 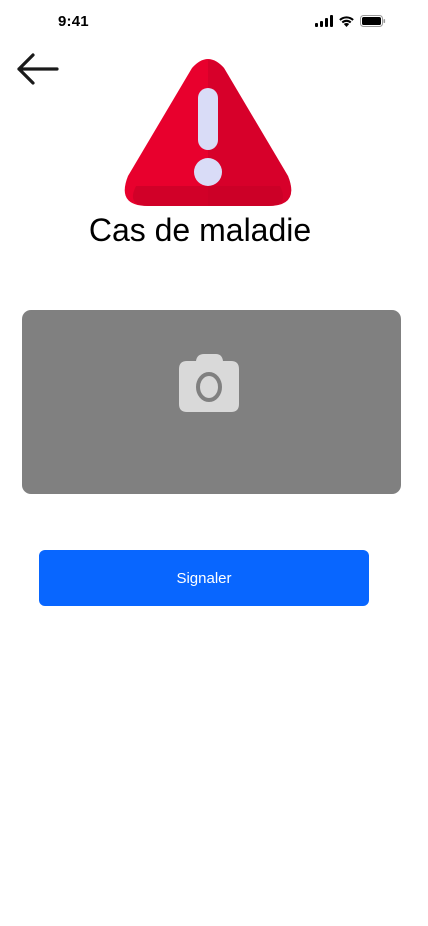 What do you see at coordinates (209, 383) in the screenshot?
I see `camera-icon` at bounding box center [209, 383].